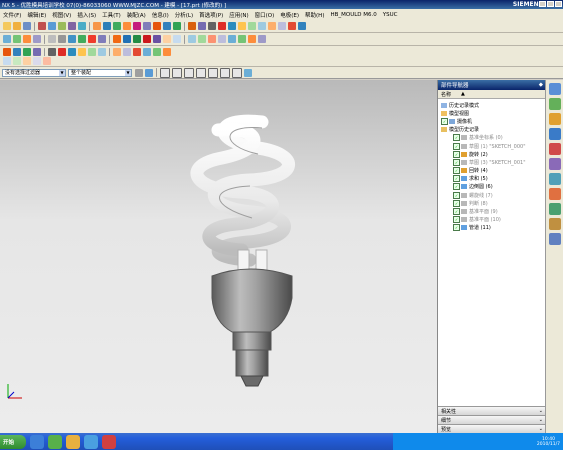 The height and width of the screenshot is (450, 563). Describe the element at coordinates (62, 26) in the screenshot. I see `cut-icon` at that location.